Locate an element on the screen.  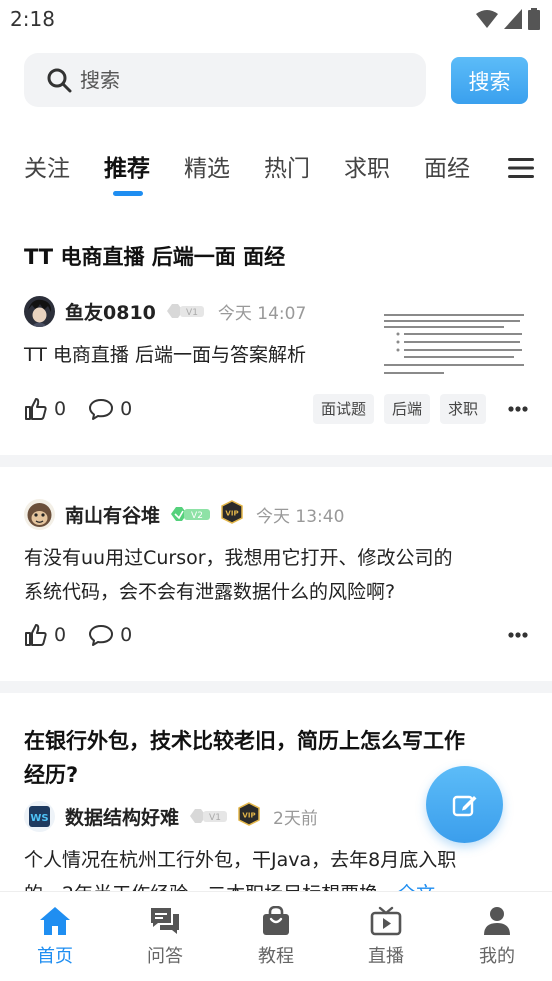
search-row: 搜索 搜索 is located at coordinates (276, 80).